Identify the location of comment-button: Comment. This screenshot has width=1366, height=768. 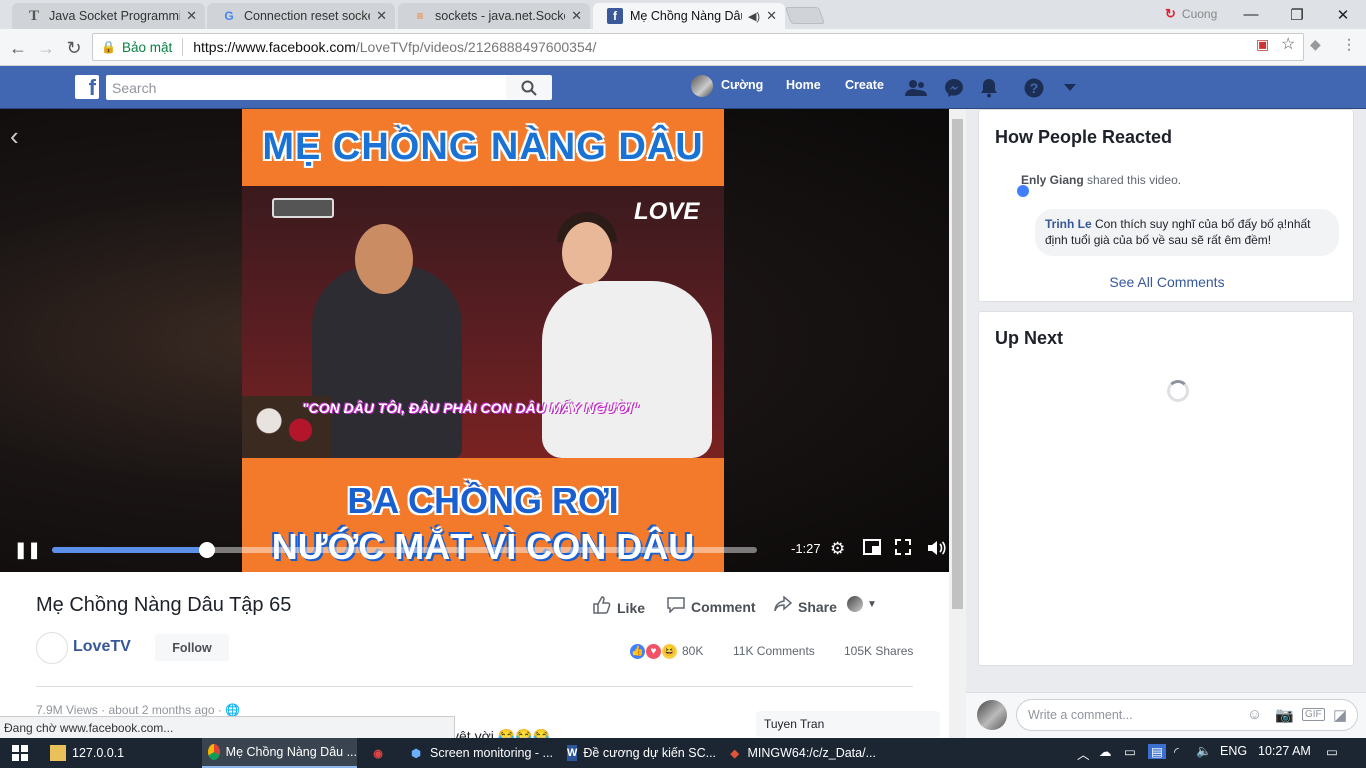
(711, 607).